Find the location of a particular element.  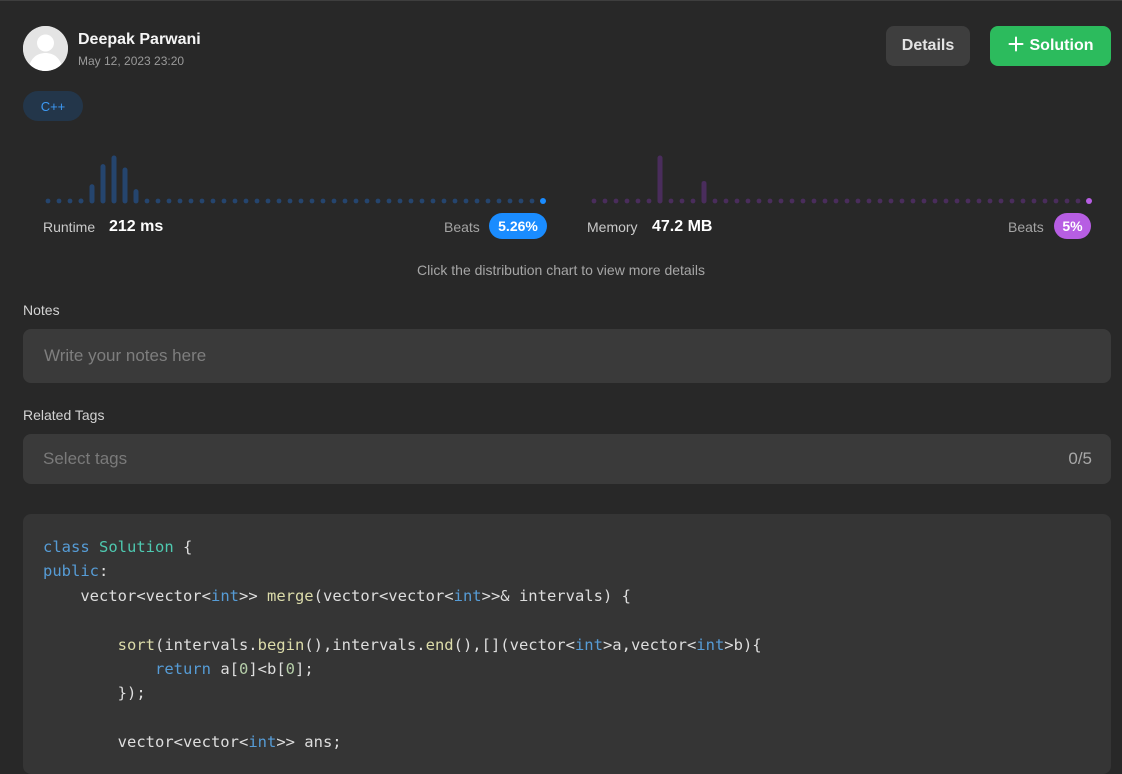

user-avatar-icon is located at coordinates (45, 48).